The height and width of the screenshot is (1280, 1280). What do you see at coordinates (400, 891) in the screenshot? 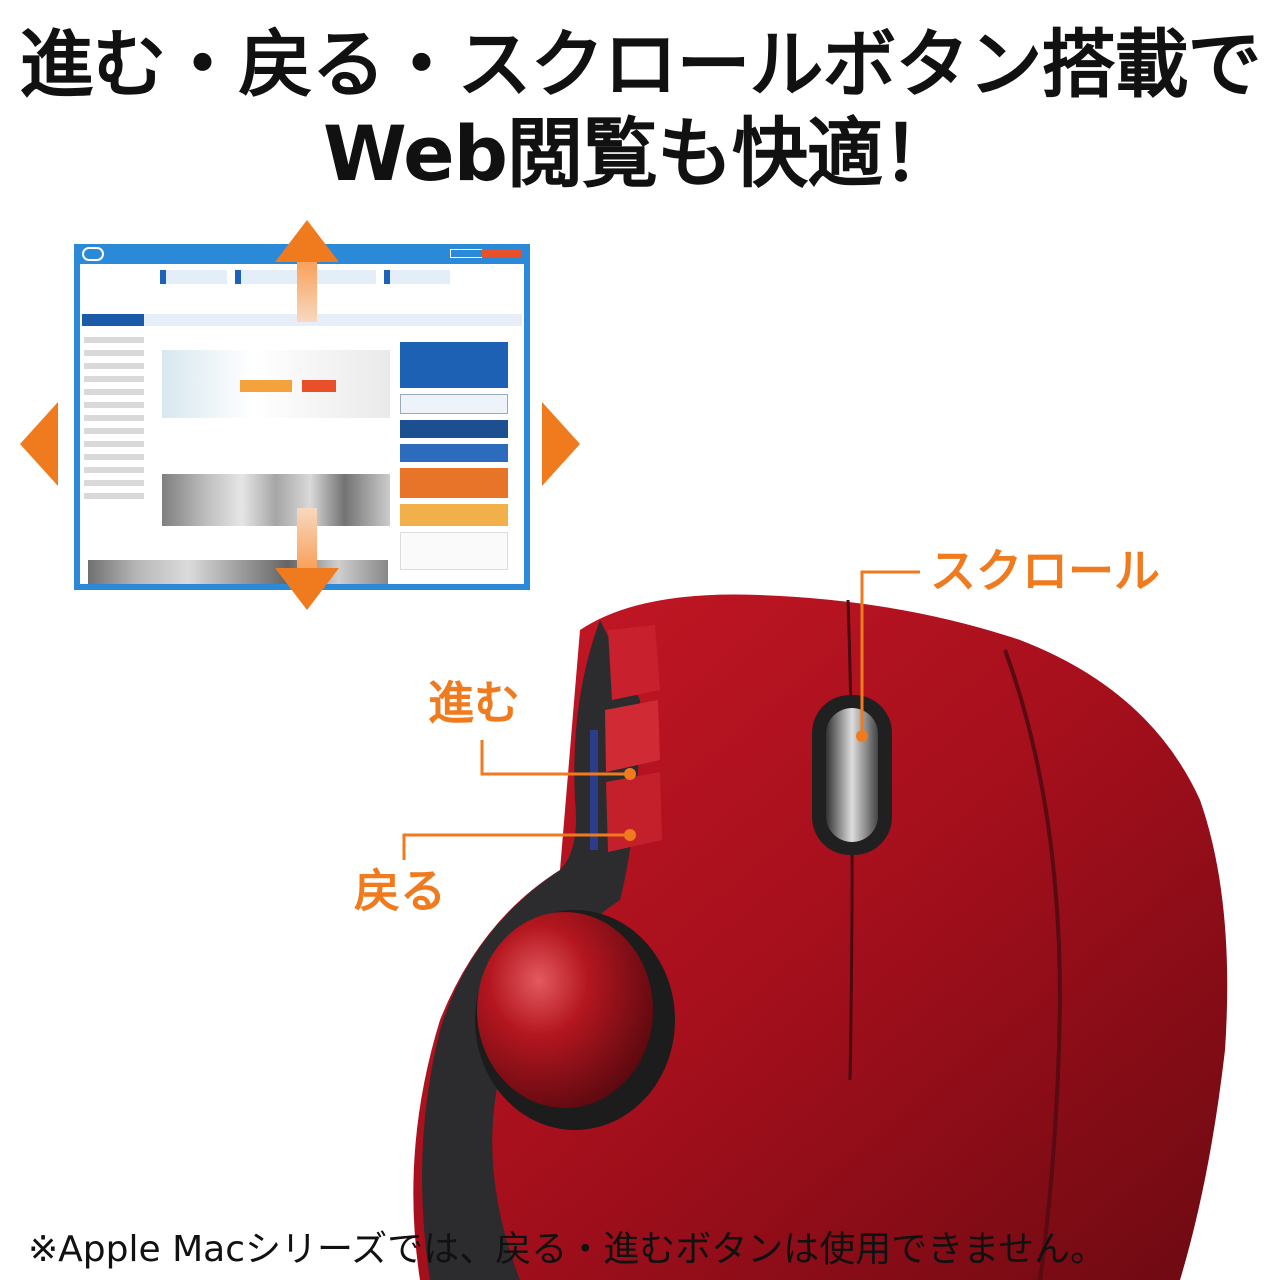
I see `back-callout-label: 戻る` at bounding box center [400, 891].